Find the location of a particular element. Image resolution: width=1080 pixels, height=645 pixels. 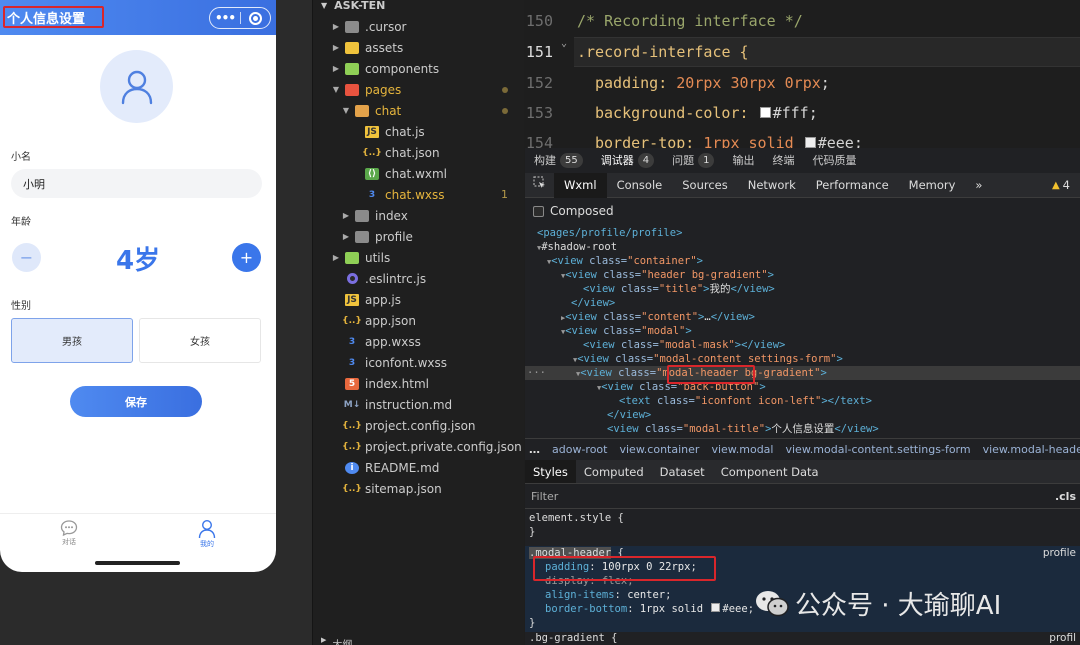

explorer-section-header: ▼ ASK-TEN is located at coordinates (353, 6).